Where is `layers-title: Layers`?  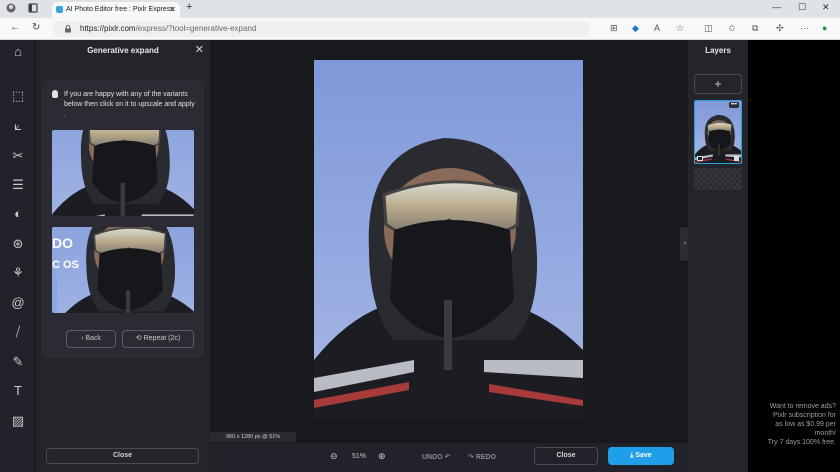 layers-title: Layers is located at coordinates (718, 50).